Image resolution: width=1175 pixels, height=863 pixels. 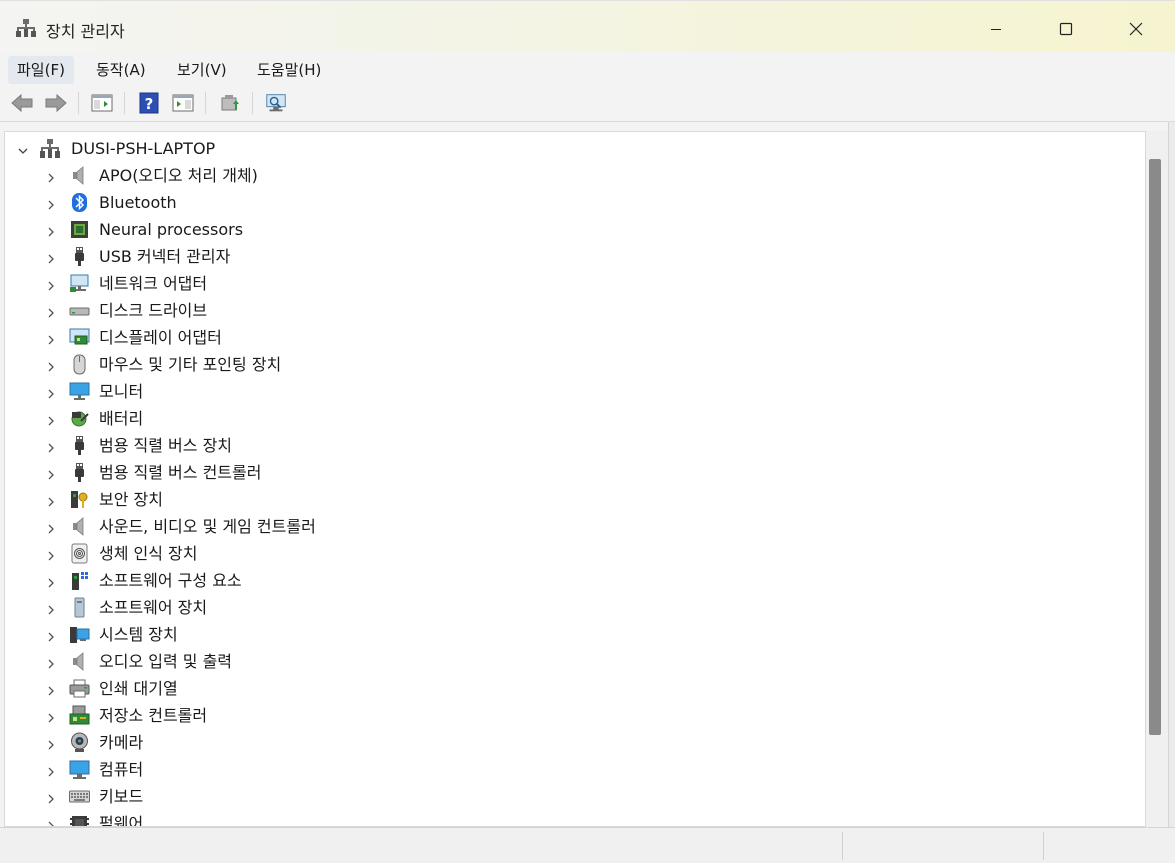 What do you see at coordinates (570, 688) in the screenshot?
I see `tree-item: 인쇄 대기열` at bounding box center [570, 688].